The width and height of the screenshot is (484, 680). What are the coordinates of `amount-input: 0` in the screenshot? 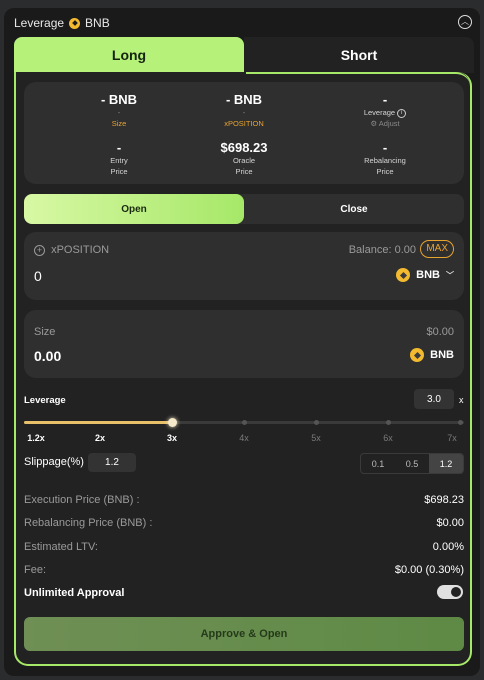 It's located at (38, 276).